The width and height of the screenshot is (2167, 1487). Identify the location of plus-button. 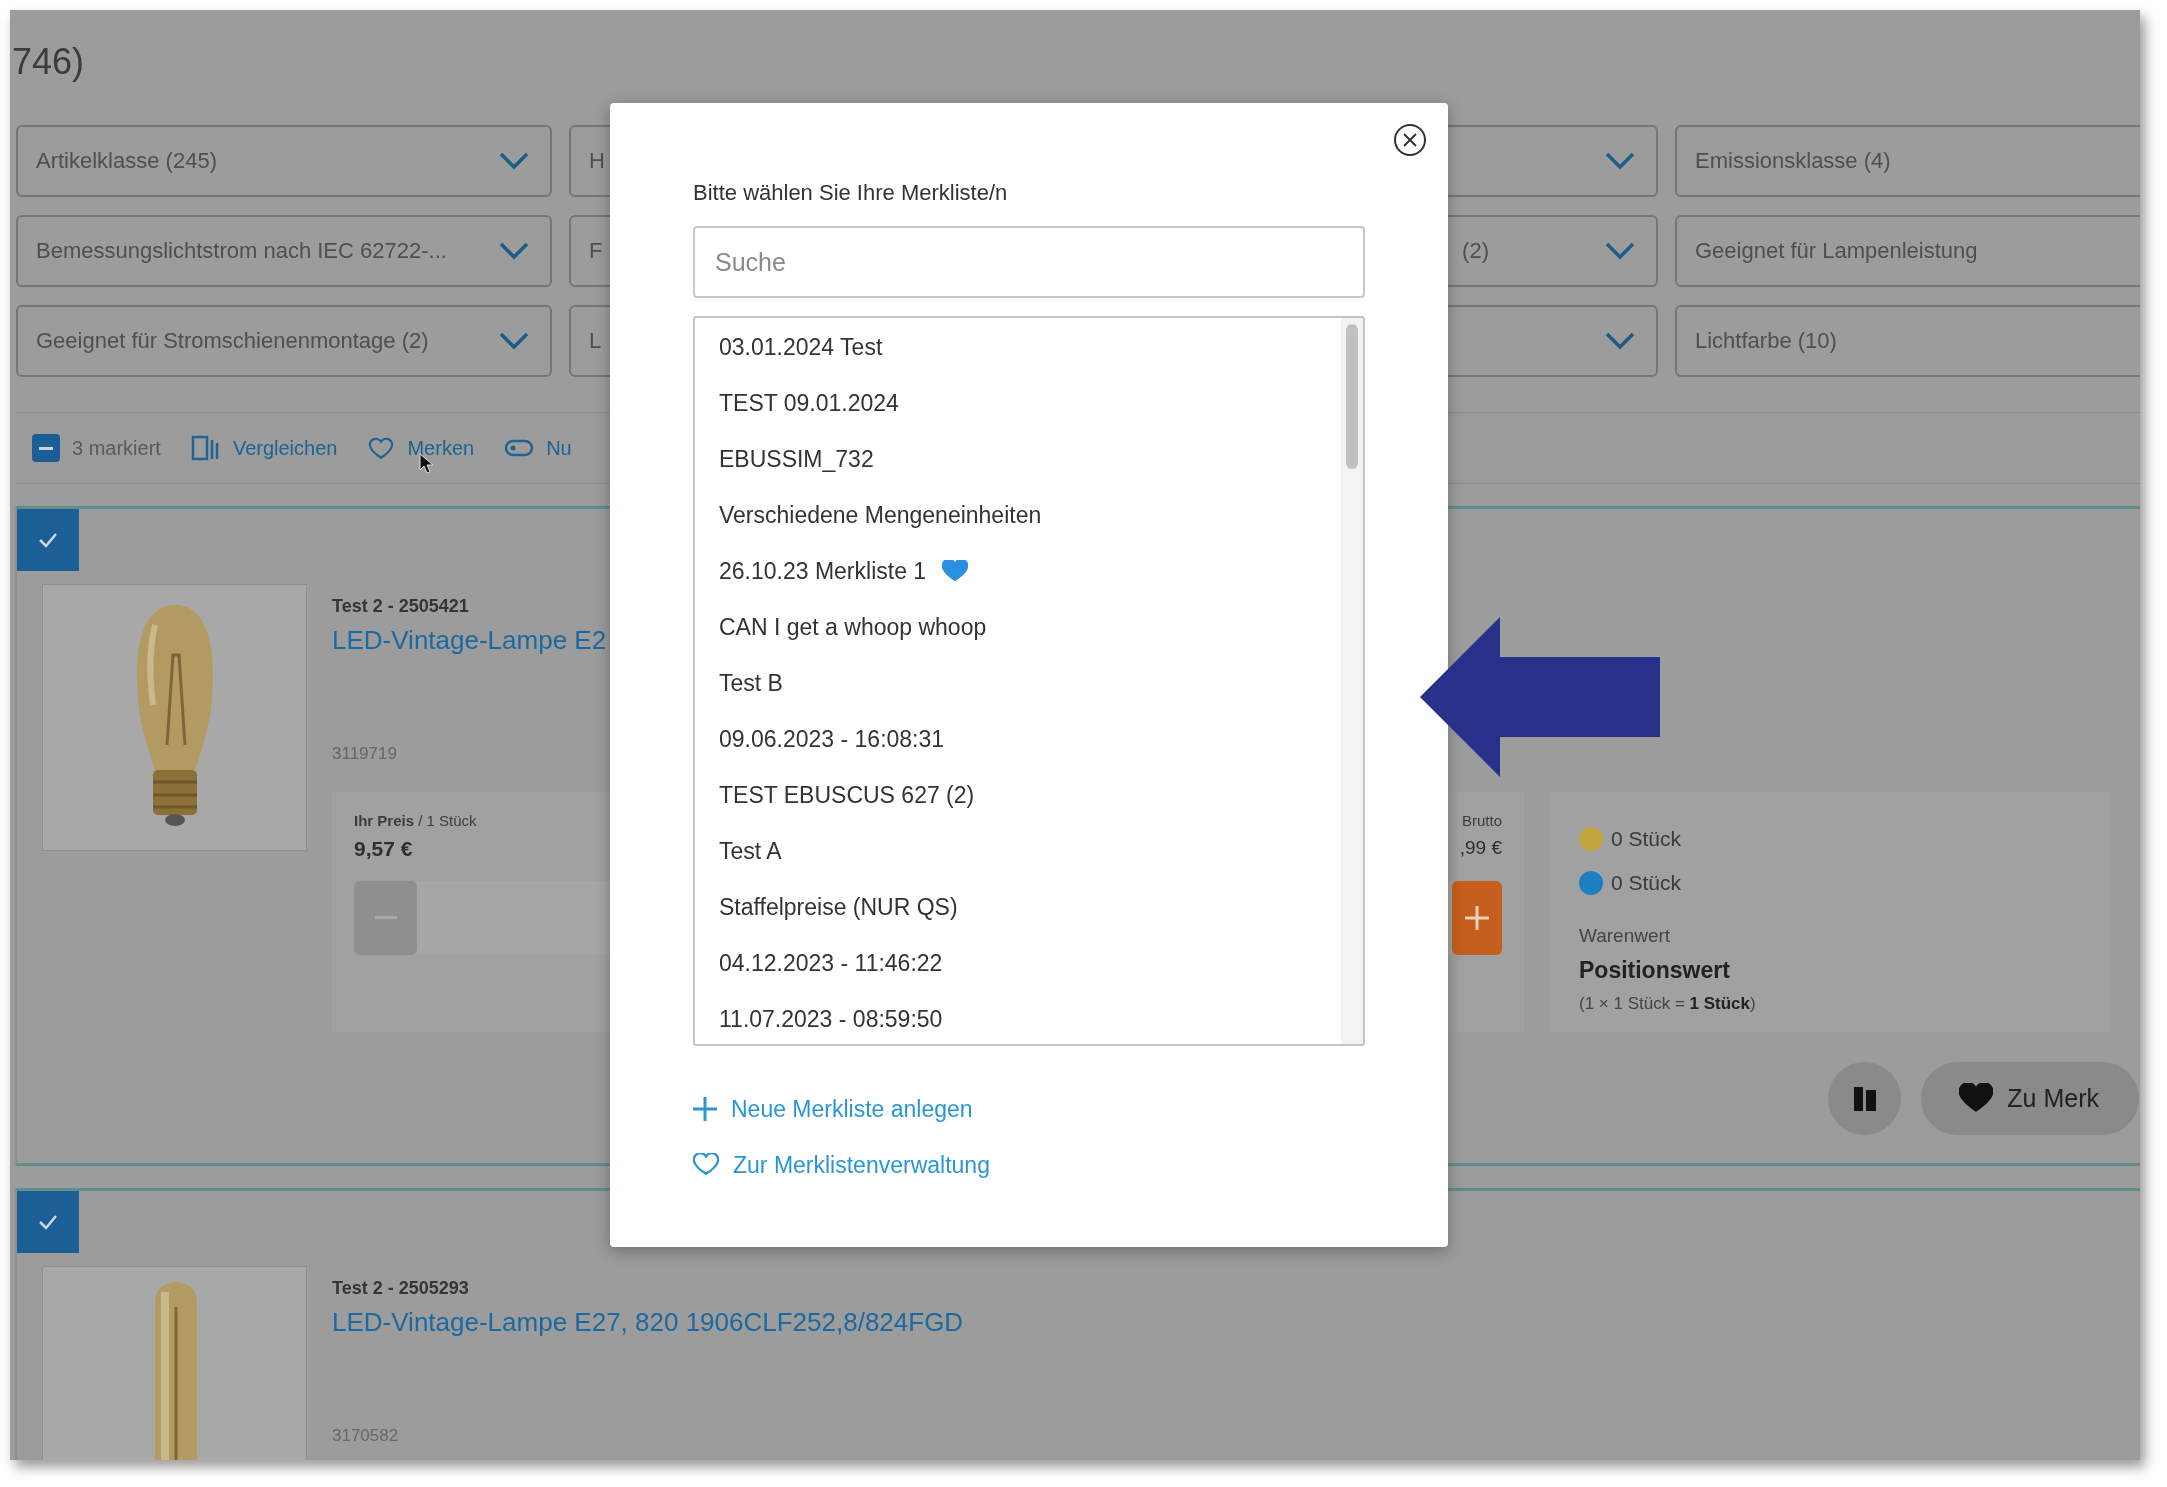
(1477, 918).